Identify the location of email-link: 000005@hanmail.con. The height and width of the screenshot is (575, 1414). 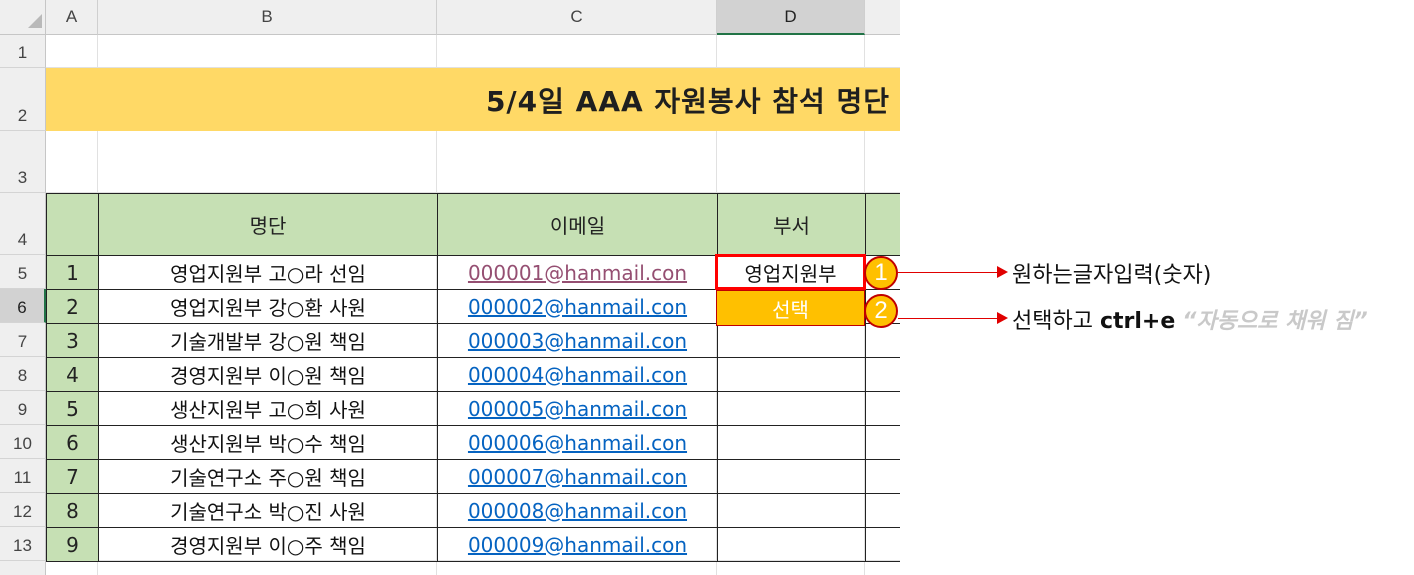
(577, 409).